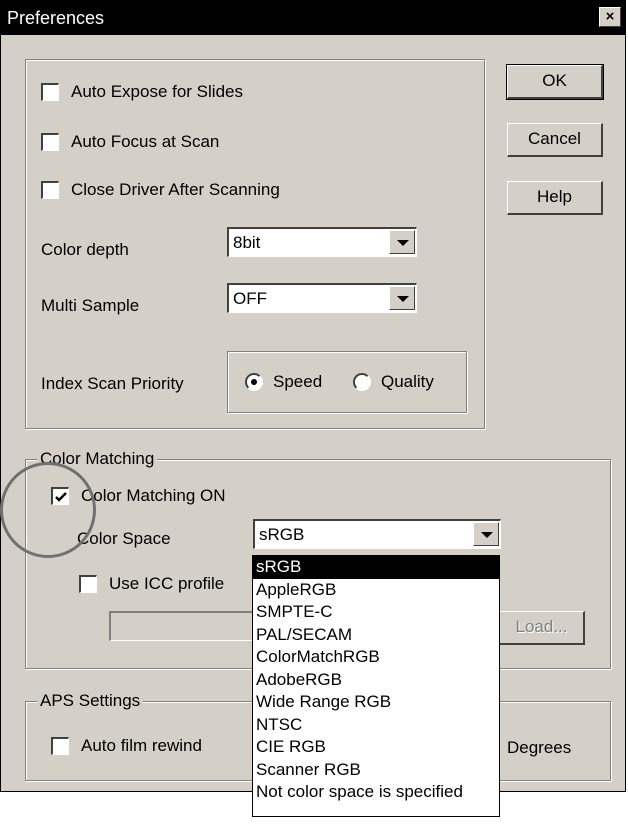 The height and width of the screenshot is (826, 628). What do you see at coordinates (141, 745) in the screenshot?
I see `auto-rewind-label: Auto film rewind` at bounding box center [141, 745].